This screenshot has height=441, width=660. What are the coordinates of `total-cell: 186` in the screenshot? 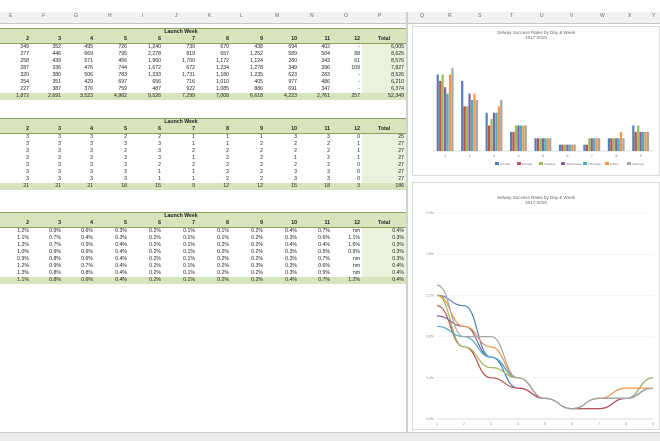 It's located at (384, 186).